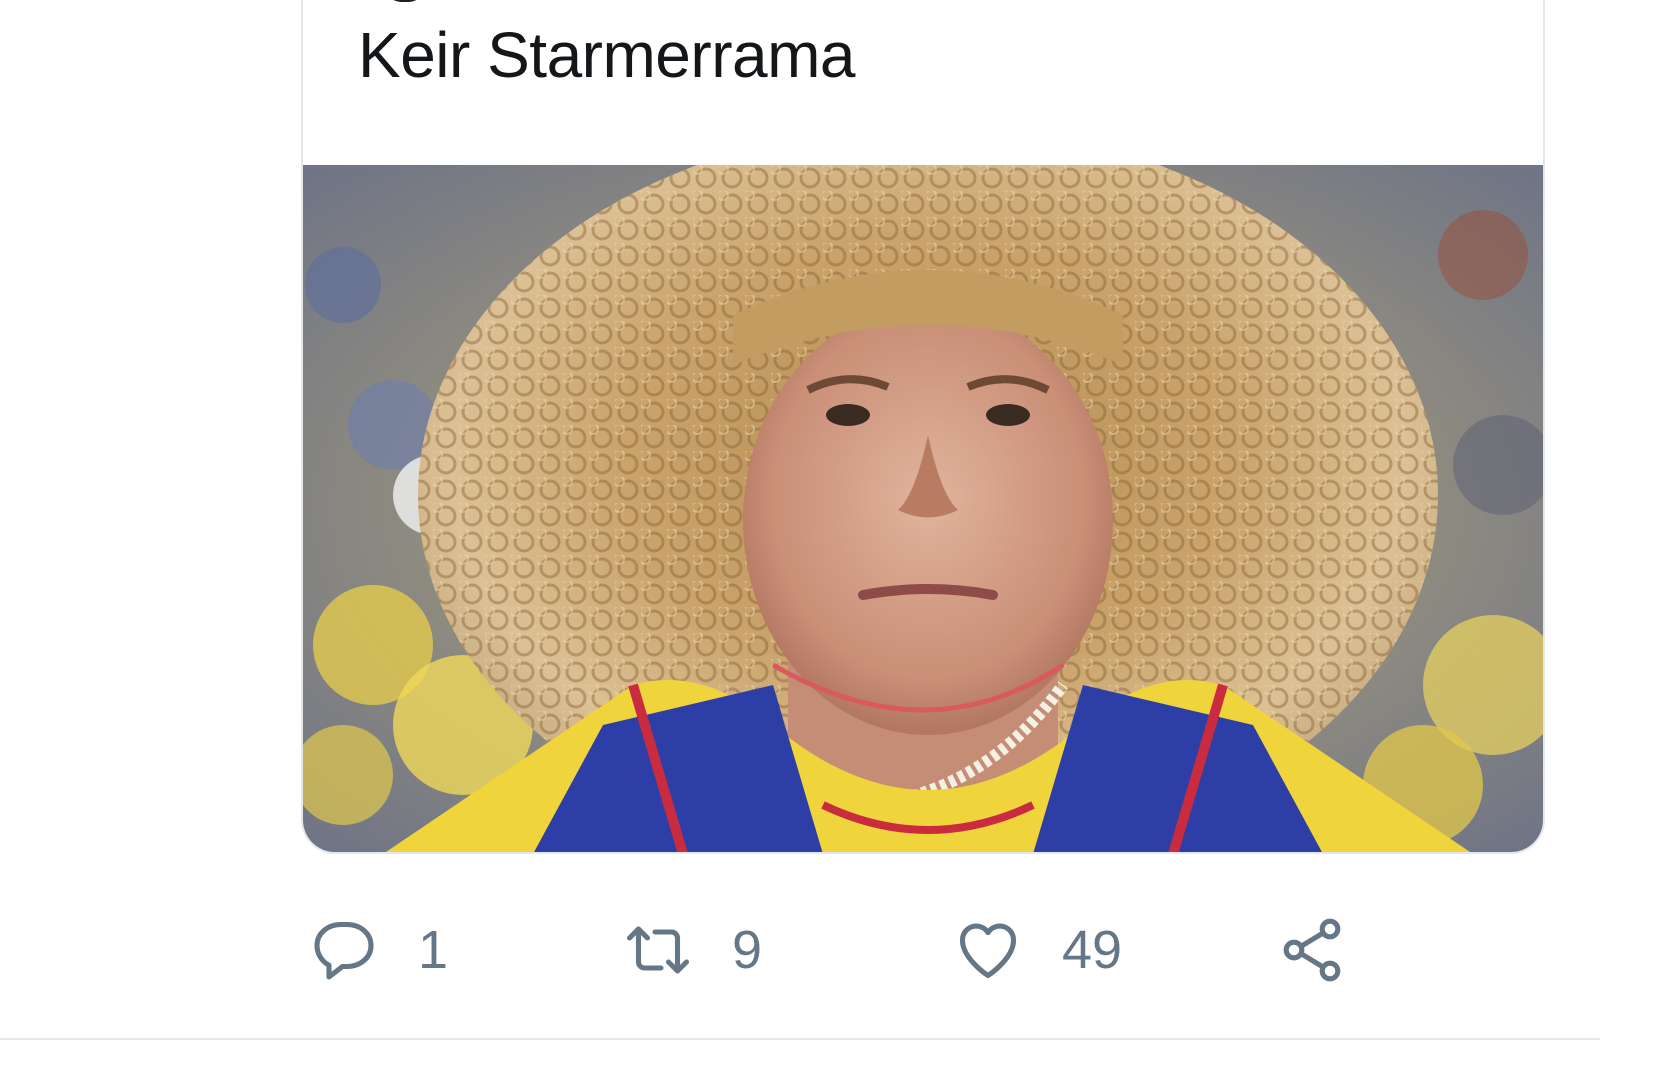  I want to click on like-button: 49, so click(1037, 950).